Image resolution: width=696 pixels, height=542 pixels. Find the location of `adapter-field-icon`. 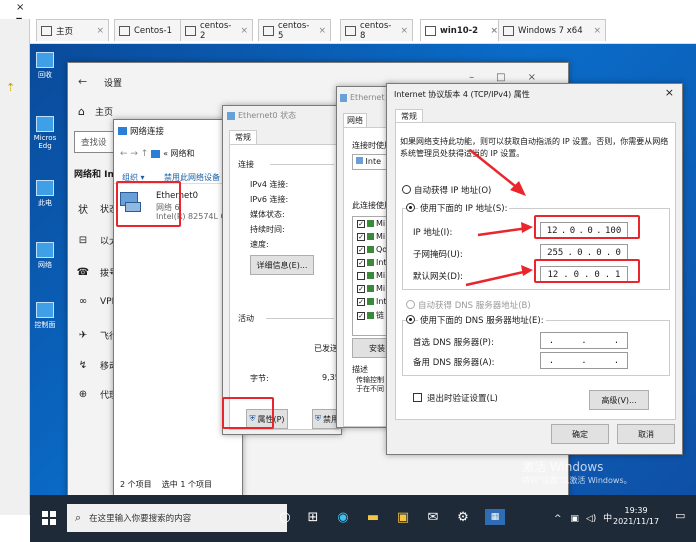

adapter-field-icon is located at coordinates (359, 160).